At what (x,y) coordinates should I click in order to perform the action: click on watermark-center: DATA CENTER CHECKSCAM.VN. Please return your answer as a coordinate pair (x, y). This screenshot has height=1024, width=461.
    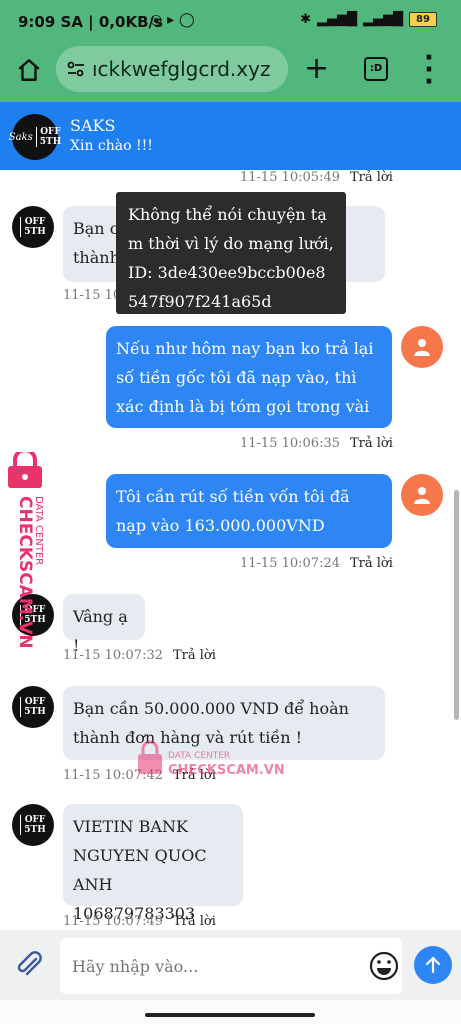
    Looking at the image, I should click on (216, 762).